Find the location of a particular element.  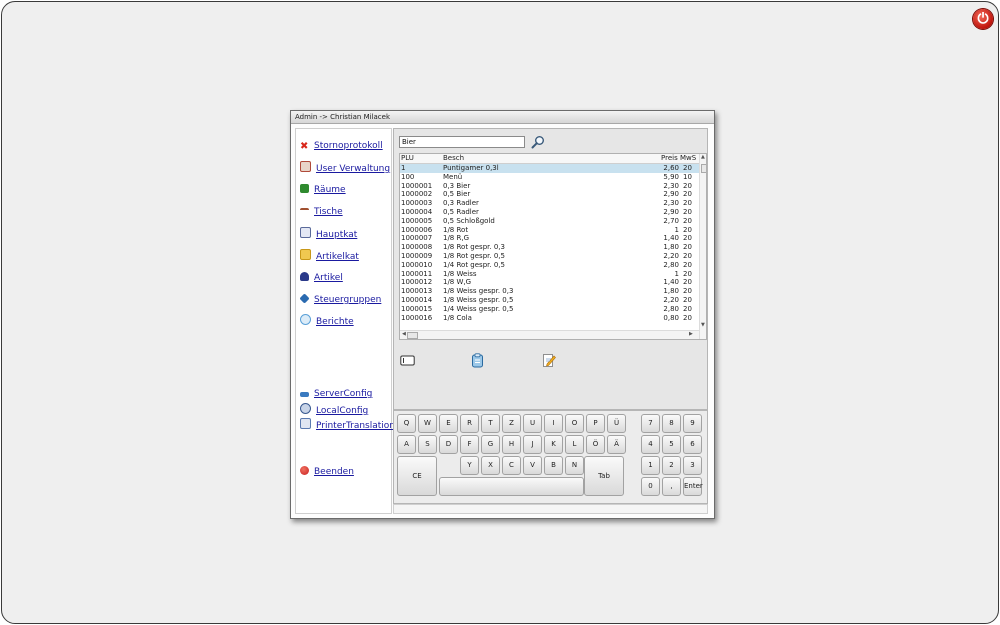

numpad-key-3: 4 is located at coordinates (650, 444).